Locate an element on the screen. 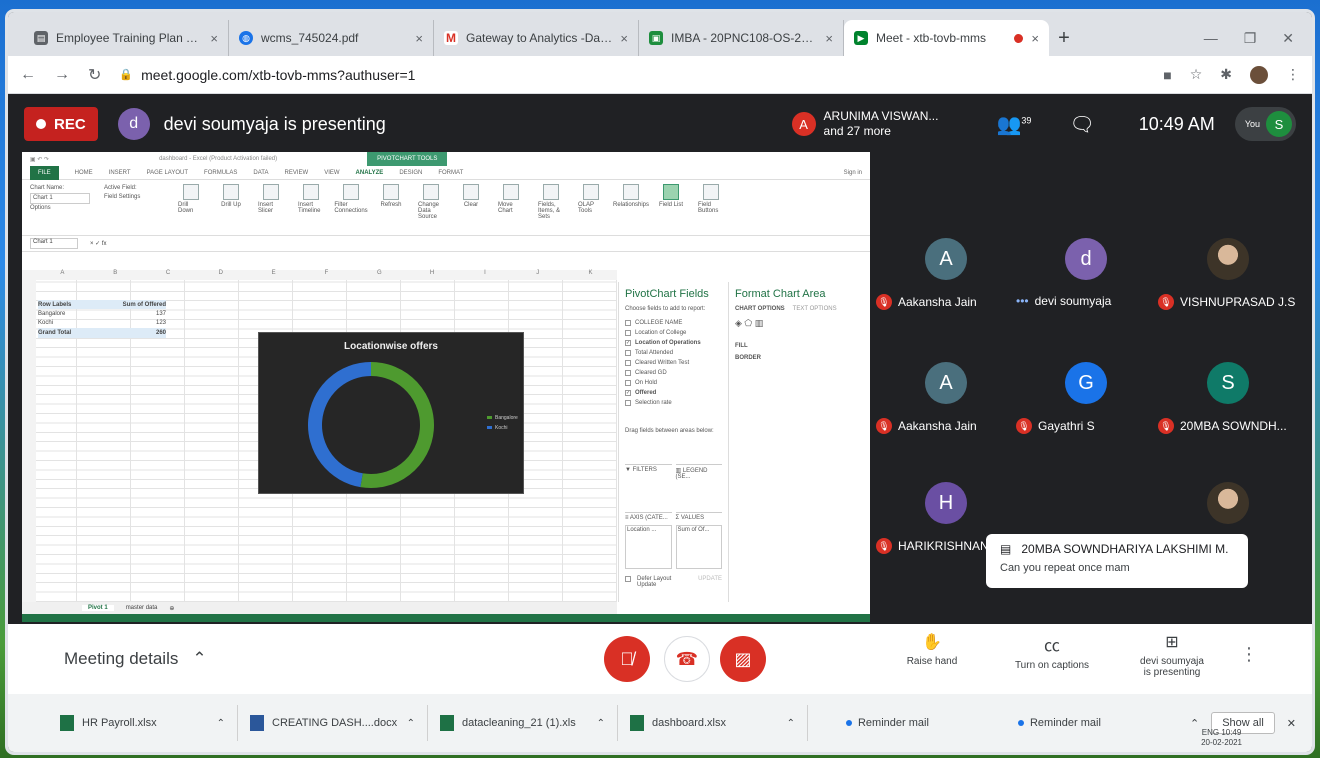  leave-call-button: ☎ is located at coordinates (687, 659).